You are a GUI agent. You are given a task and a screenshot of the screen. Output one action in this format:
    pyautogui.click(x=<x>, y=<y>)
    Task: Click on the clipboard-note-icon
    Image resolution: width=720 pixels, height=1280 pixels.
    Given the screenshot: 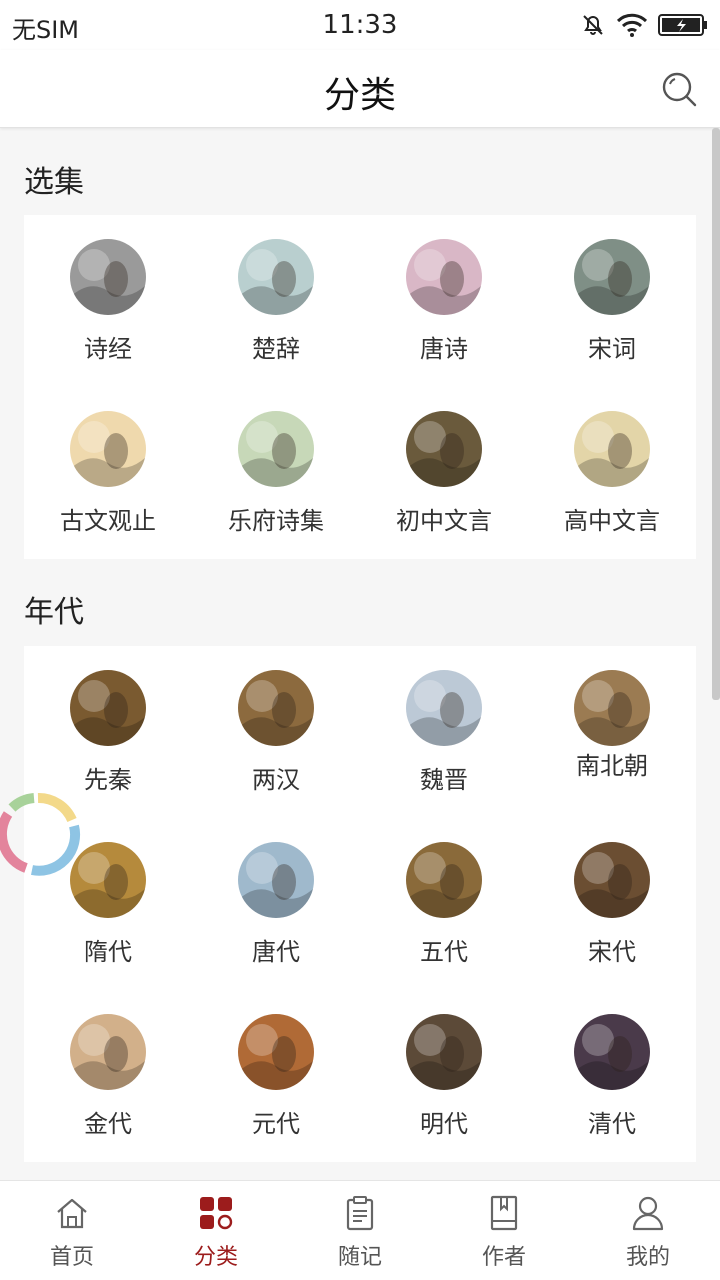 What is the action you would take?
    pyautogui.click(x=360, y=1213)
    